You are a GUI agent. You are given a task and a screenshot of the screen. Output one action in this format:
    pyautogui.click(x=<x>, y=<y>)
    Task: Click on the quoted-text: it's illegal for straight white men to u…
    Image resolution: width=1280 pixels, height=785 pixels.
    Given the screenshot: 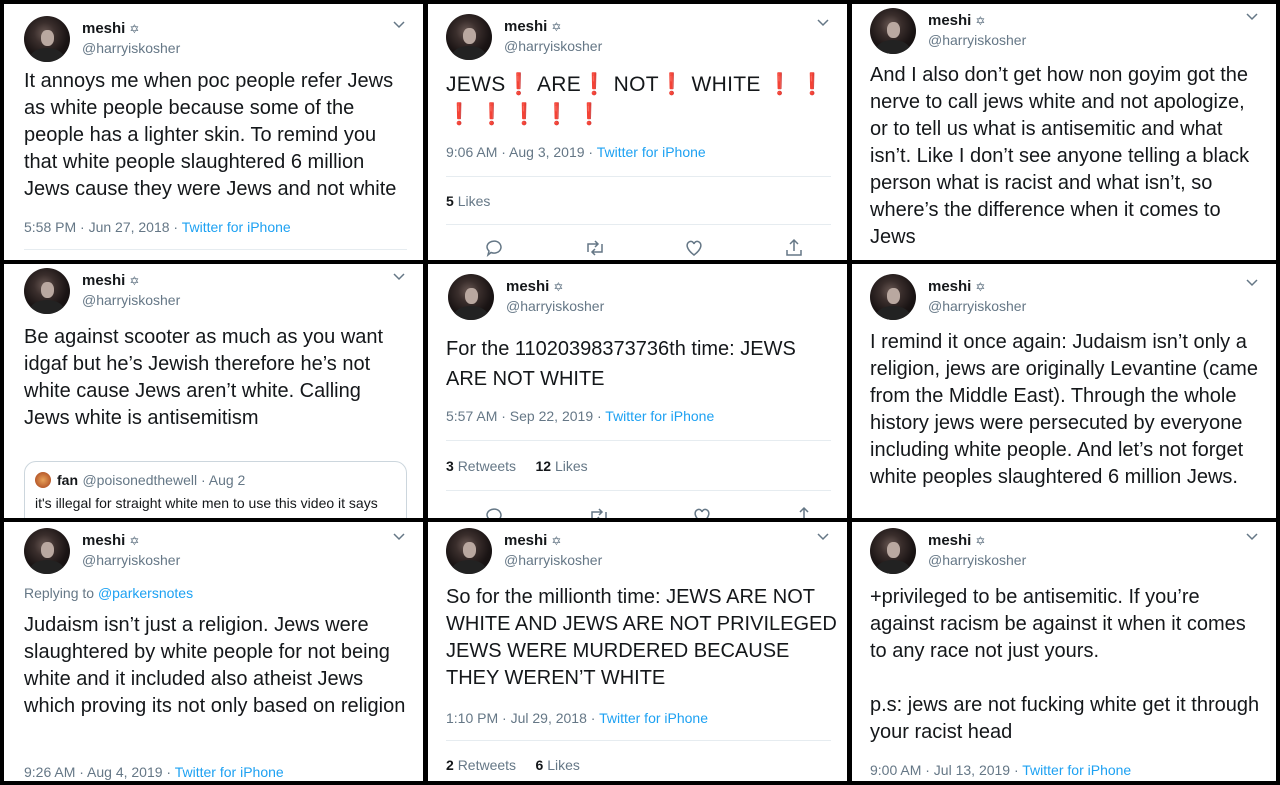 What is the action you would take?
    pyautogui.click(x=206, y=503)
    